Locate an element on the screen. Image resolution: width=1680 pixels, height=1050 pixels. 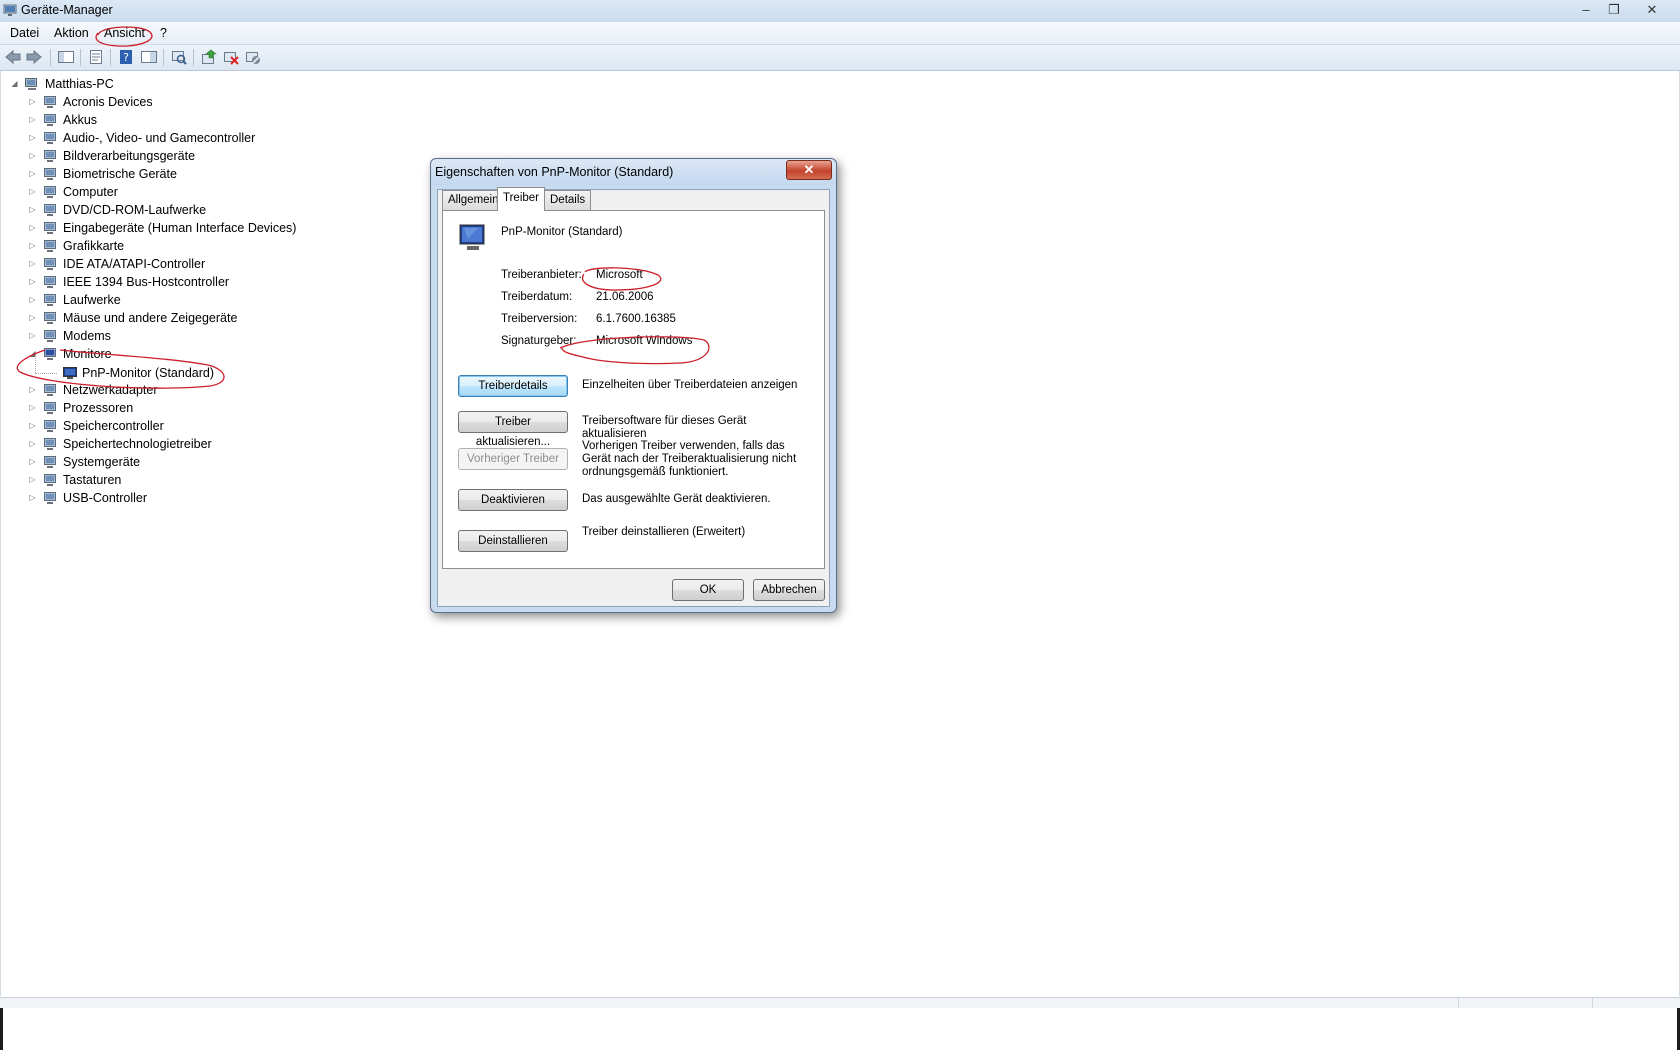
screen-edge is located at coordinates (1, 1029).